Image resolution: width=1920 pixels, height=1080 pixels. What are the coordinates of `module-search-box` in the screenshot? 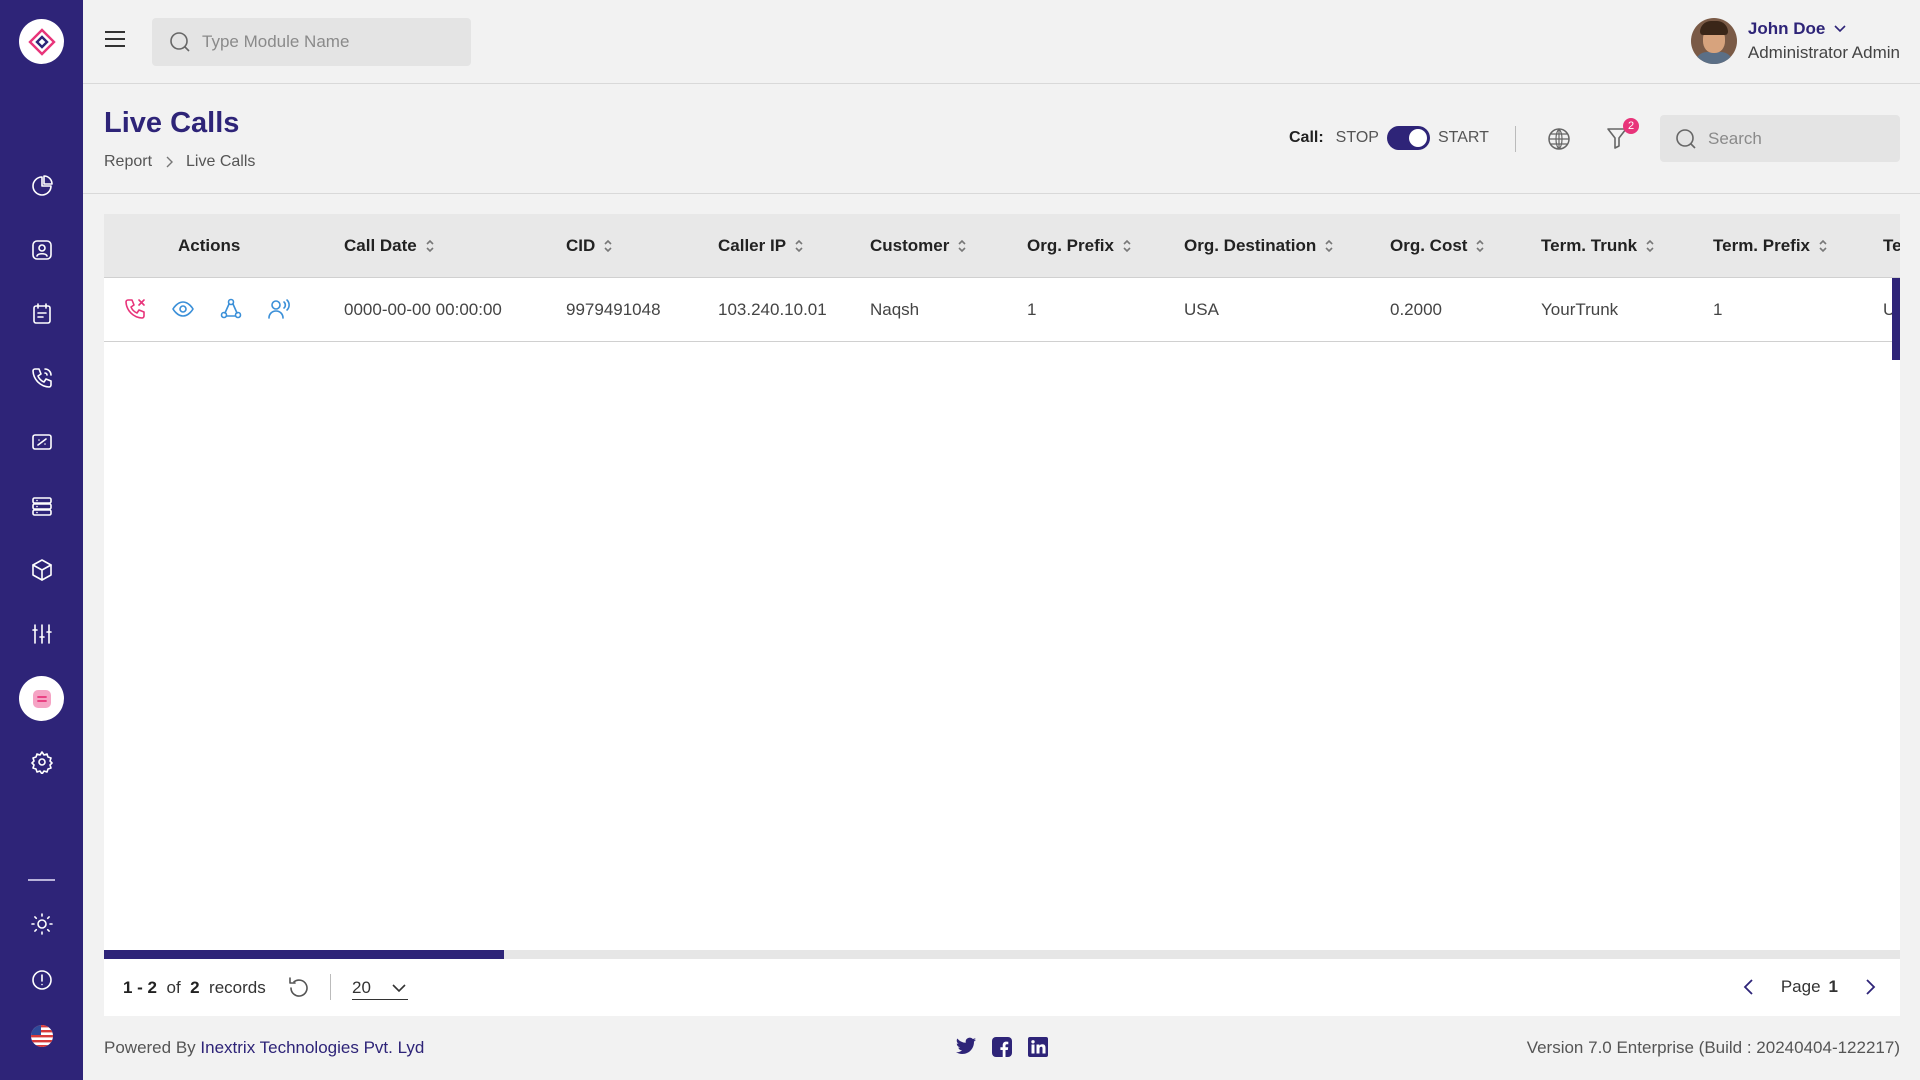 It's located at (311, 42).